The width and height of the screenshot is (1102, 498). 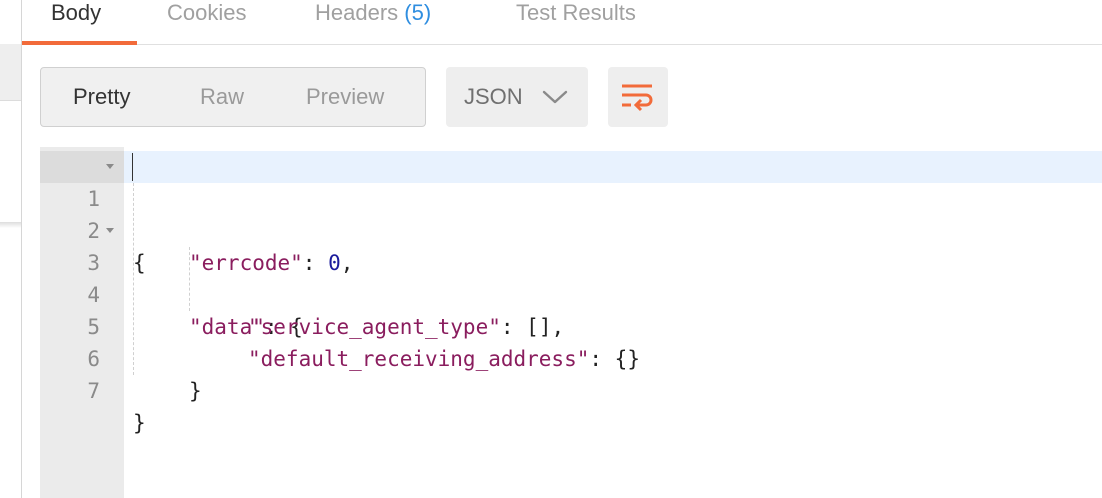 I want to click on view-mode-selector: Pretty Raw Preview, so click(x=233, y=97).